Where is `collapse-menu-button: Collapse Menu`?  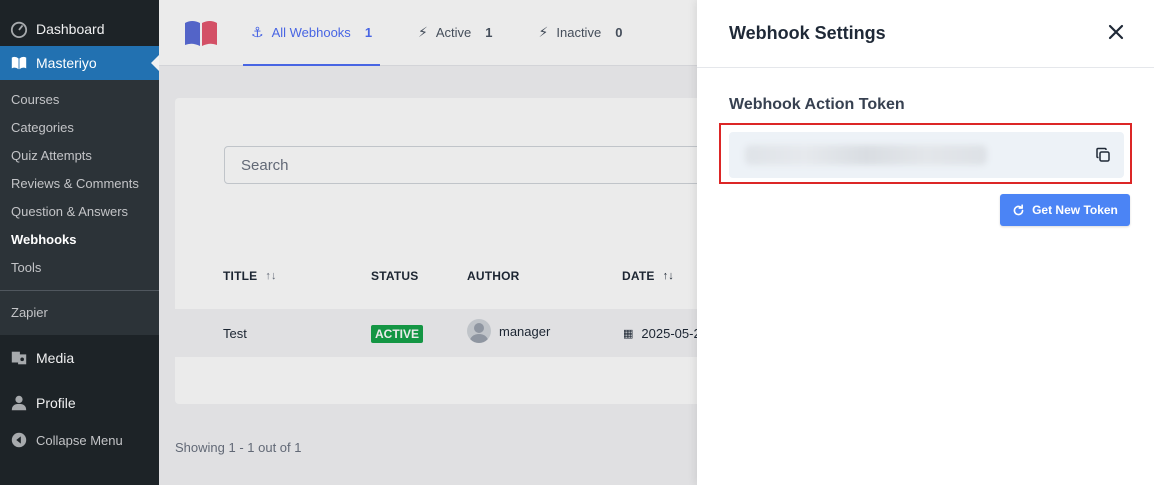 collapse-menu-button: Collapse Menu is located at coordinates (79, 440).